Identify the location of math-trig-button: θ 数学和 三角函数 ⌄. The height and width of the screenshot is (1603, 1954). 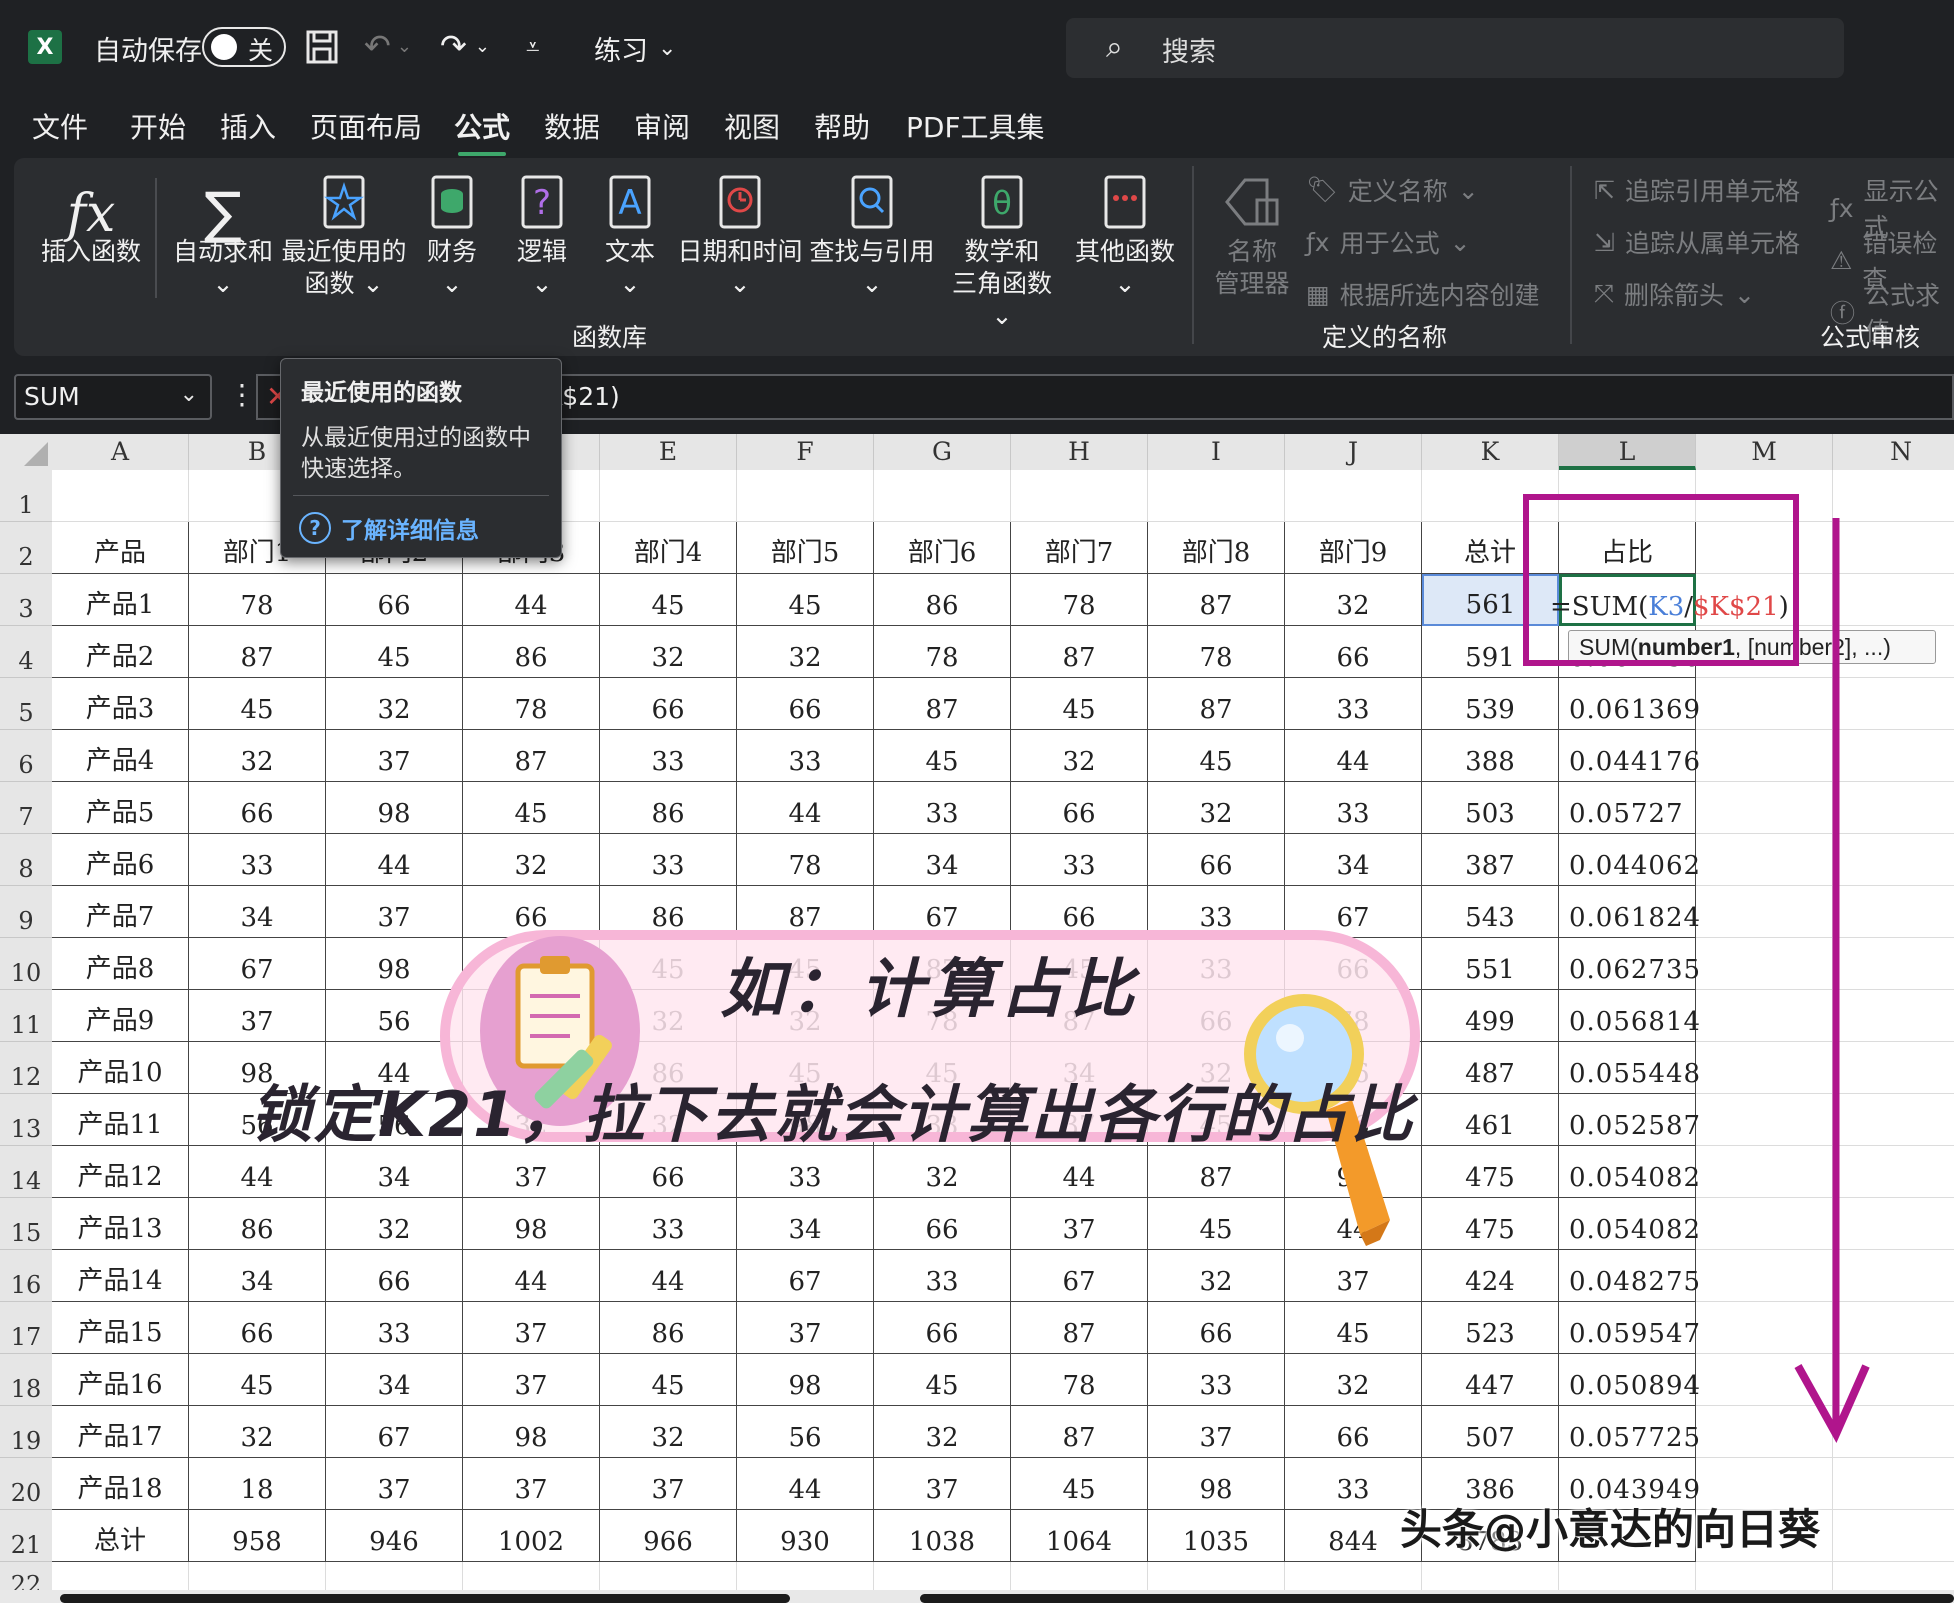
(1002, 252).